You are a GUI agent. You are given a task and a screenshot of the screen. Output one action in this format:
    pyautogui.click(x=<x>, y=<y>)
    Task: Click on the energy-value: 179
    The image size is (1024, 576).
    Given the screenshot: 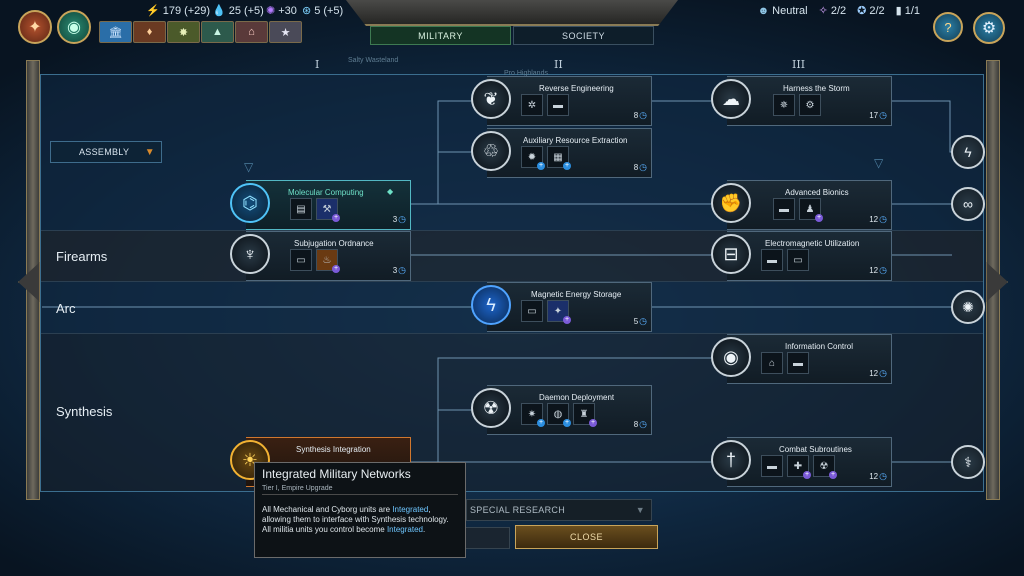 What is the action you would take?
    pyautogui.click(x=172, y=10)
    